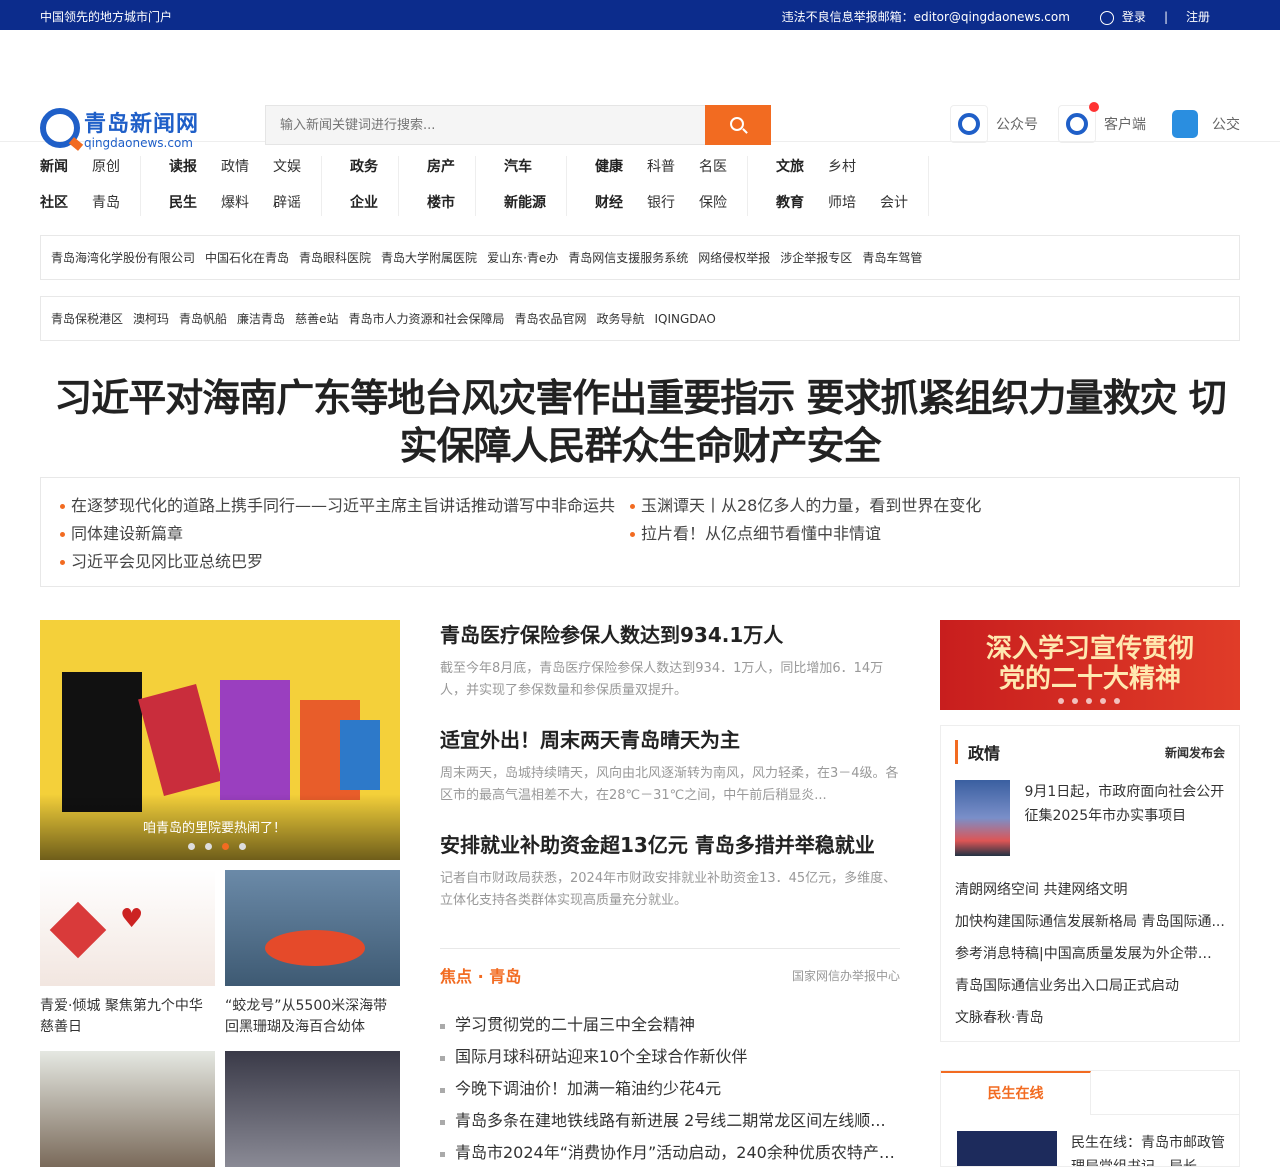 The image size is (1280, 1169). What do you see at coordinates (846, 975) in the screenshot?
I see `focus-source: 国家网信办举报中心` at bounding box center [846, 975].